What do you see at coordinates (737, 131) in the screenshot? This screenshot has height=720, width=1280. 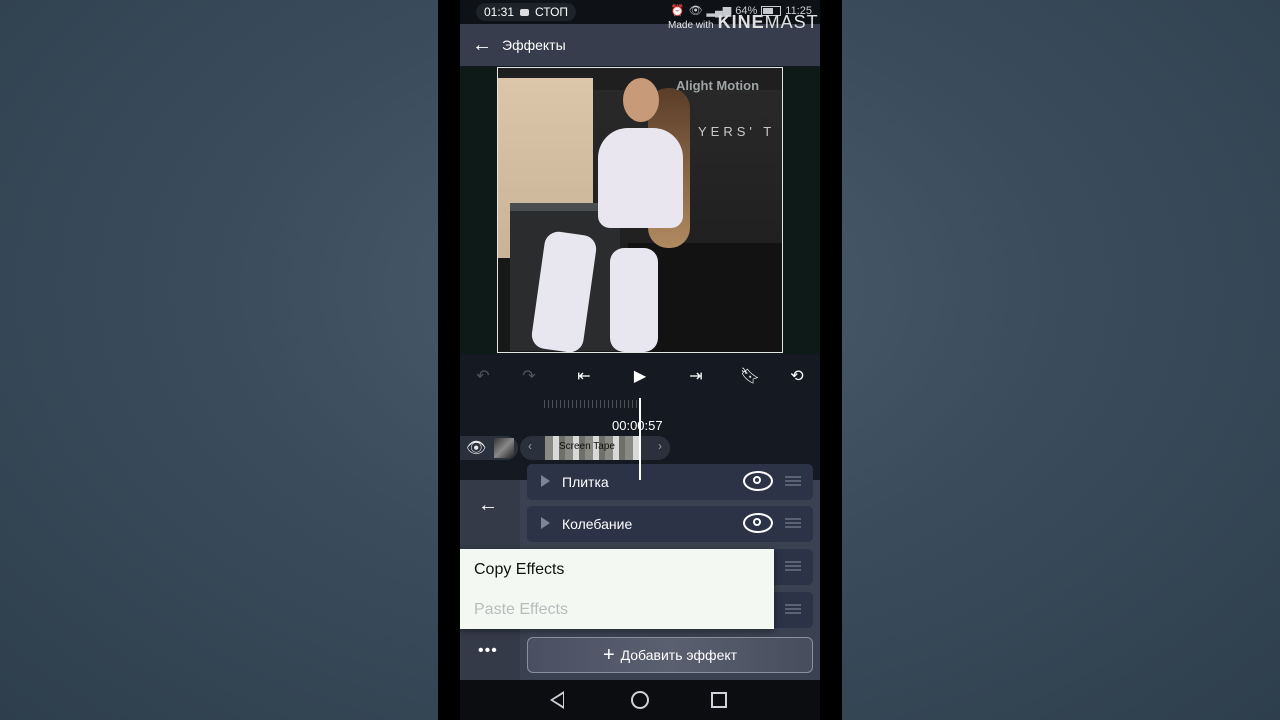 I see `preview-sign-text: YERS' T` at bounding box center [737, 131].